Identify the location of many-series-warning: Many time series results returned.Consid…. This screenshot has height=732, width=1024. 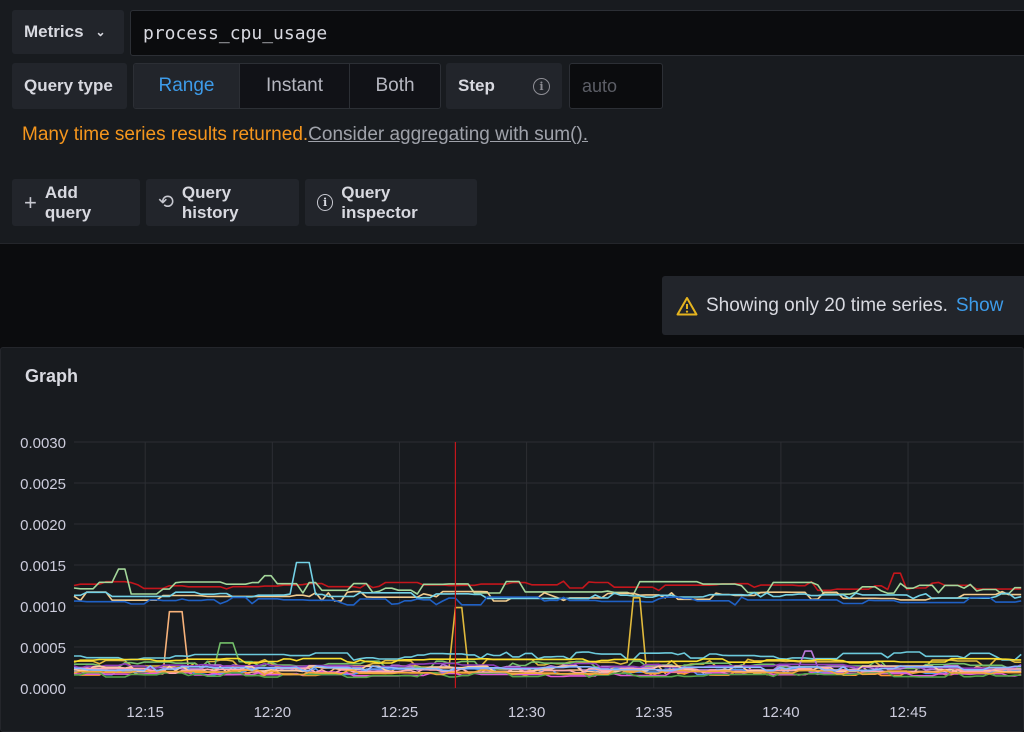
(305, 135).